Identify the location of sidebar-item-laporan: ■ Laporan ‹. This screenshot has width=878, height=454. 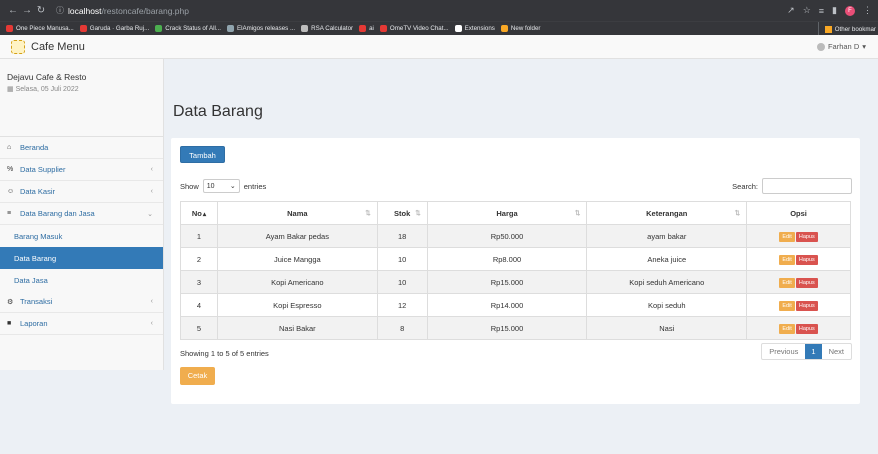
(81, 324).